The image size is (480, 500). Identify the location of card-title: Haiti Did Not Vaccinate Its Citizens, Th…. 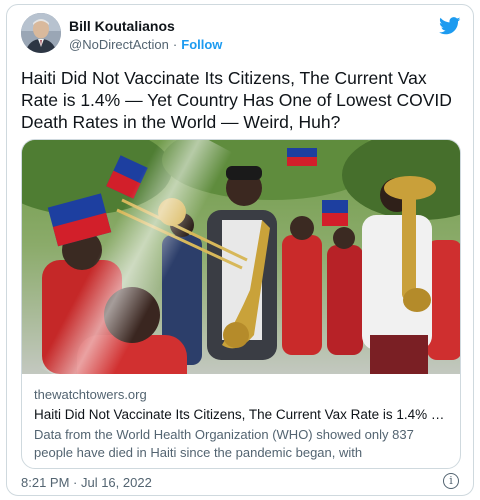
(243, 415).